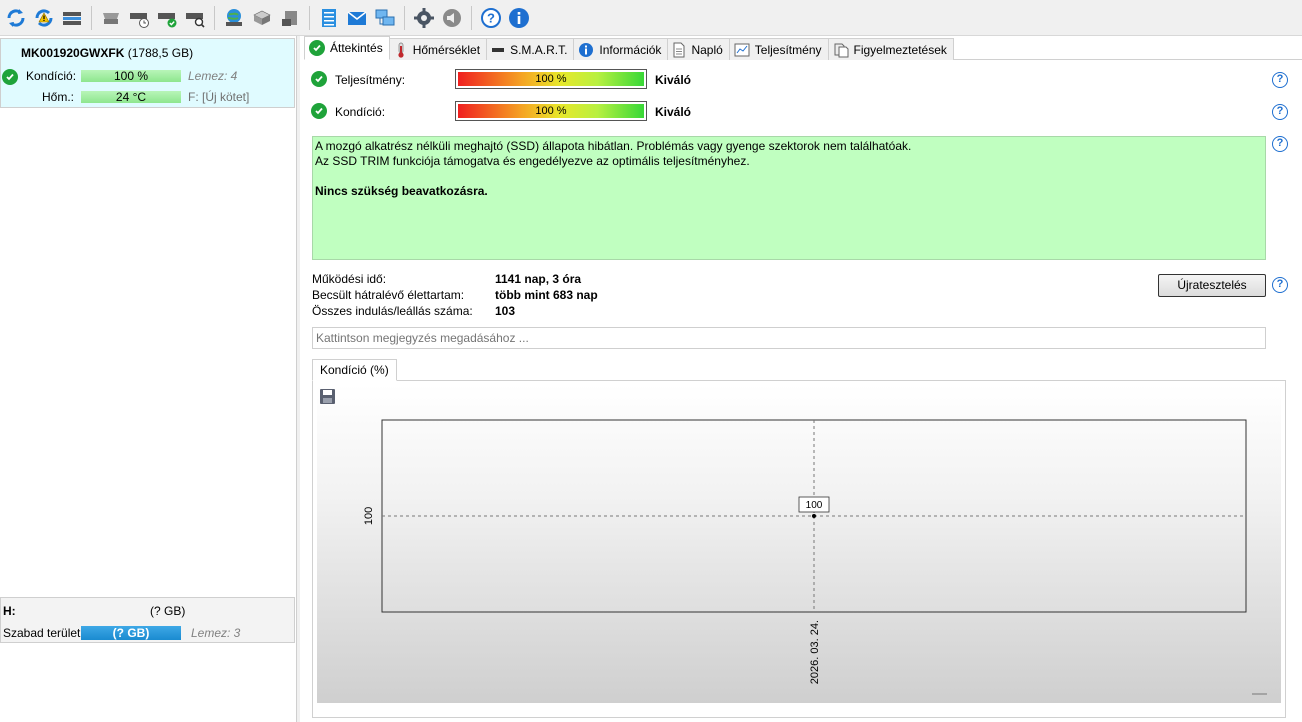  Describe the element at coordinates (139, 18) in the screenshot. I see `drive-clock-icon` at that location.